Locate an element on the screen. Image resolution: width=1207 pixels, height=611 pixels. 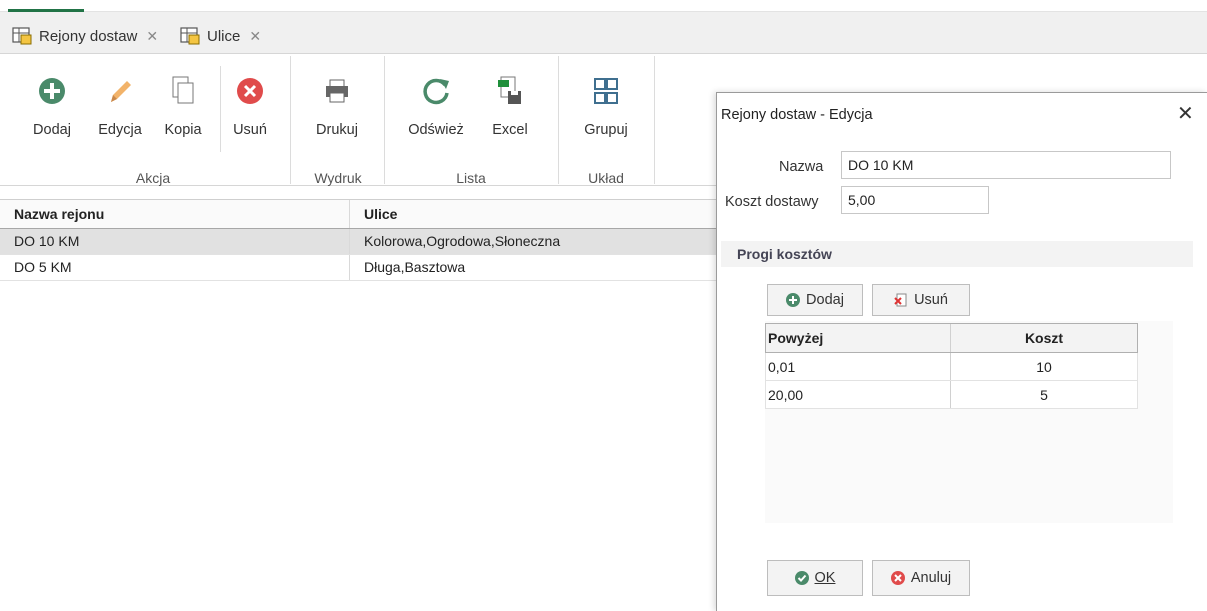
excel-button: Excel is located at coordinates (510, 106).